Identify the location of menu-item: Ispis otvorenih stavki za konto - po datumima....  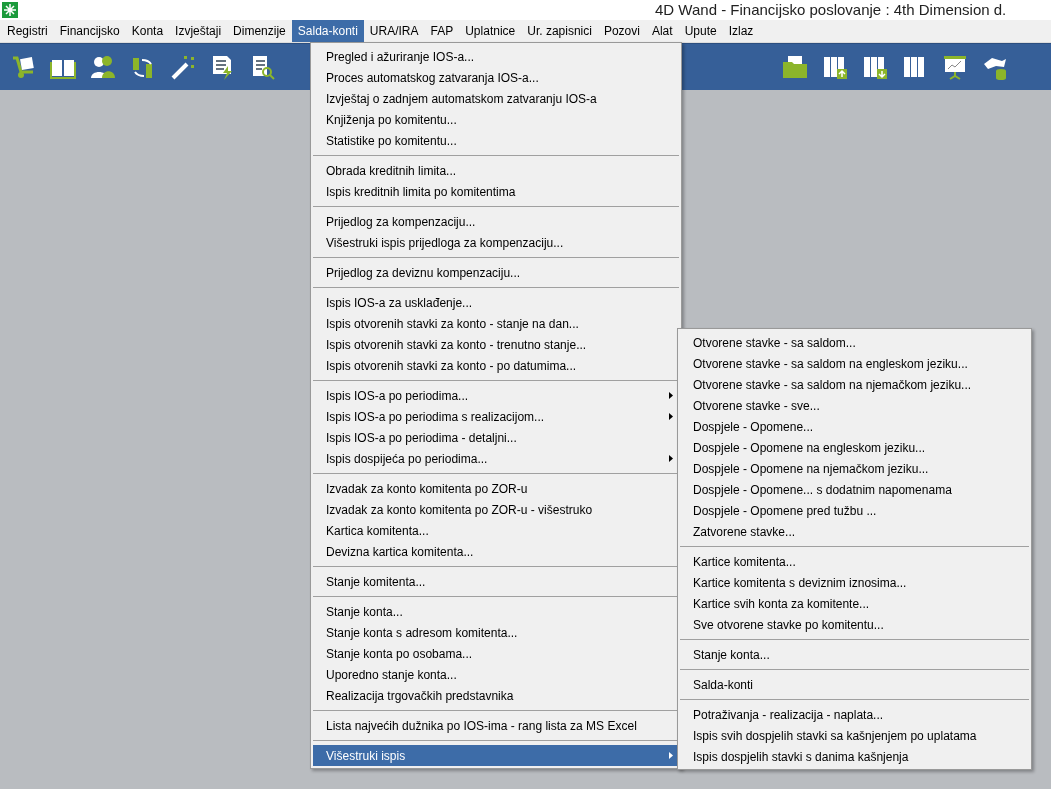
(496, 365).